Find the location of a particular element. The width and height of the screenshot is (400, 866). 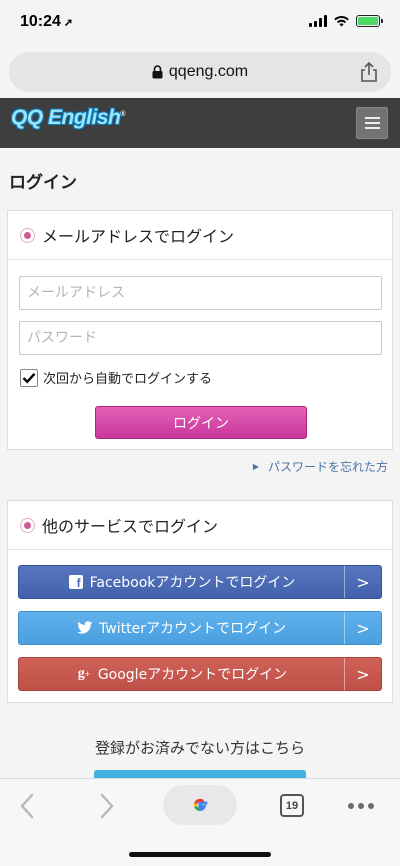

email-field is located at coordinates (200, 293).